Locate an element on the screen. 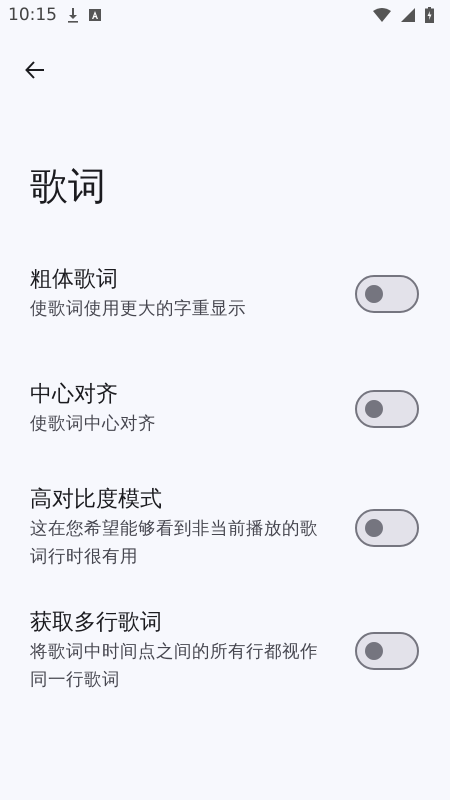  setting-summary: 使歌词中心对齐 is located at coordinates (93, 424).